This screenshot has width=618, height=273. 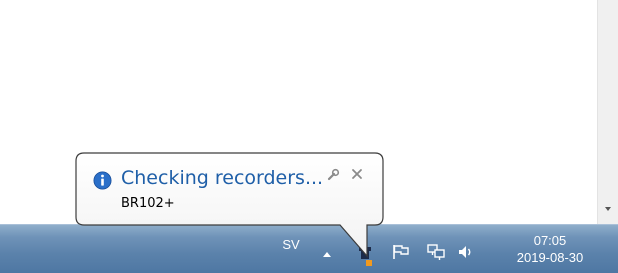 What do you see at coordinates (401, 252) in the screenshot?
I see `flag-icon` at bounding box center [401, 252].